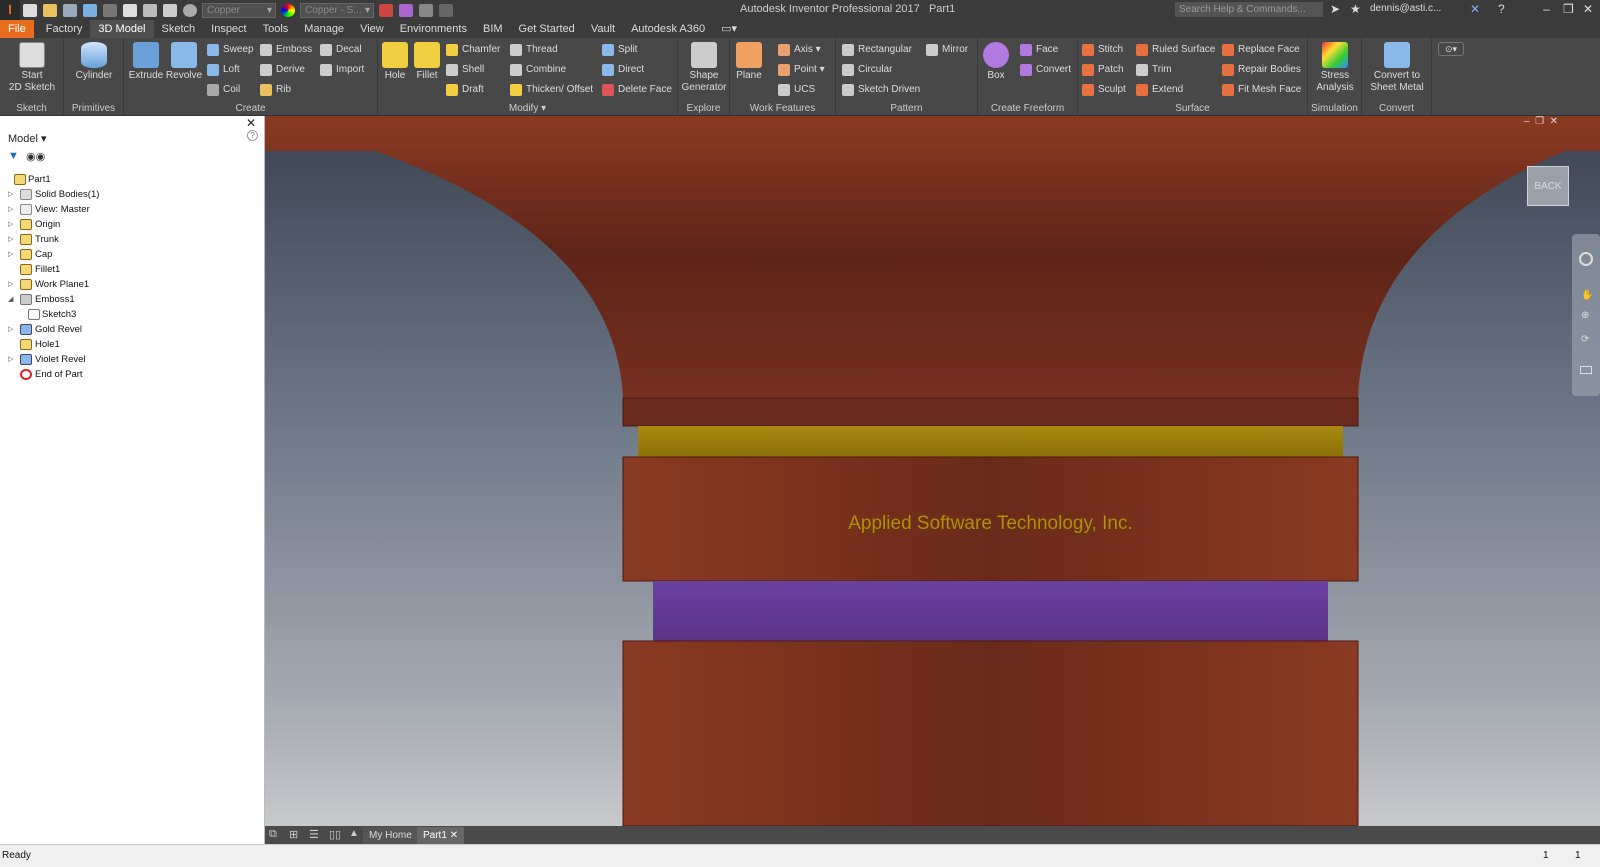 This screenshot has height=867, width=1600. What do you see at coordinates (64, 29) in the screenshot?
I see `tab-factory: Factory` at bounding box center [64, 29].